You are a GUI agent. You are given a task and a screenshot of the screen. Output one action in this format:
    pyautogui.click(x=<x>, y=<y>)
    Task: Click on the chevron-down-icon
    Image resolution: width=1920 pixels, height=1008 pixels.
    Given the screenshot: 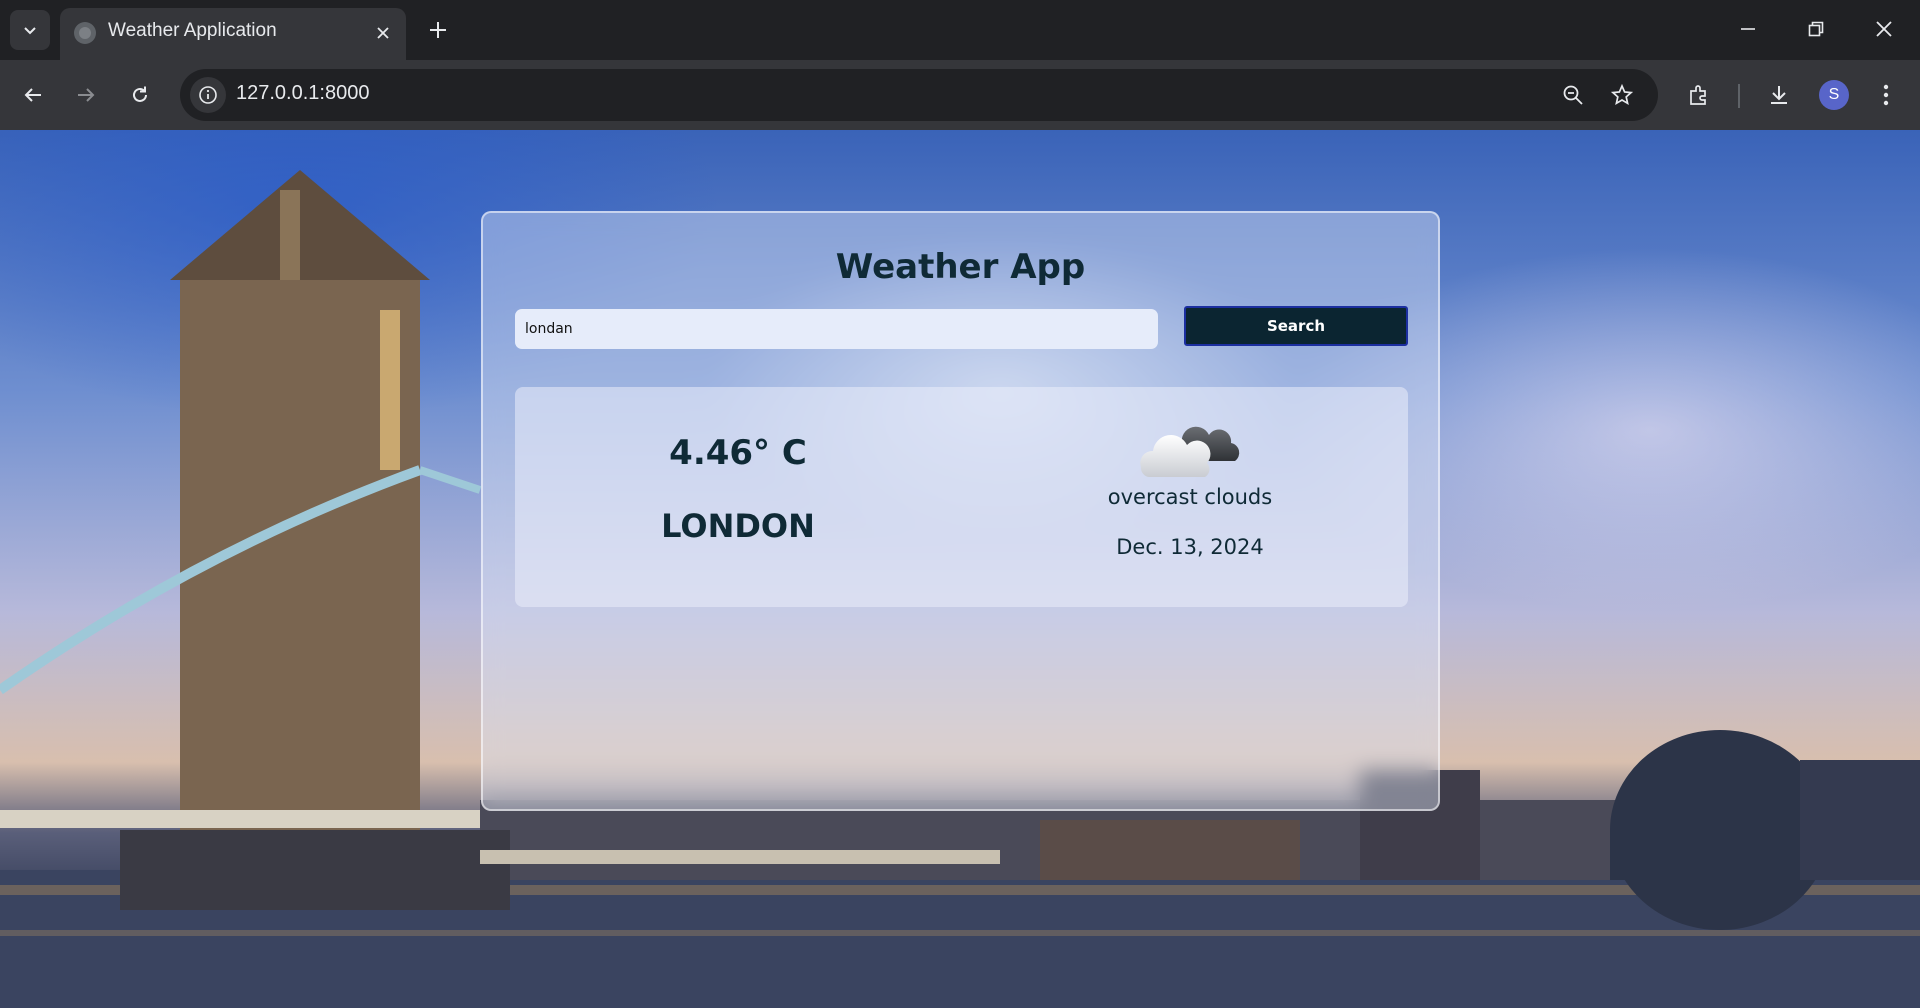 What is the action you would take?
    pyautogui.click(x=30, y=31)
    